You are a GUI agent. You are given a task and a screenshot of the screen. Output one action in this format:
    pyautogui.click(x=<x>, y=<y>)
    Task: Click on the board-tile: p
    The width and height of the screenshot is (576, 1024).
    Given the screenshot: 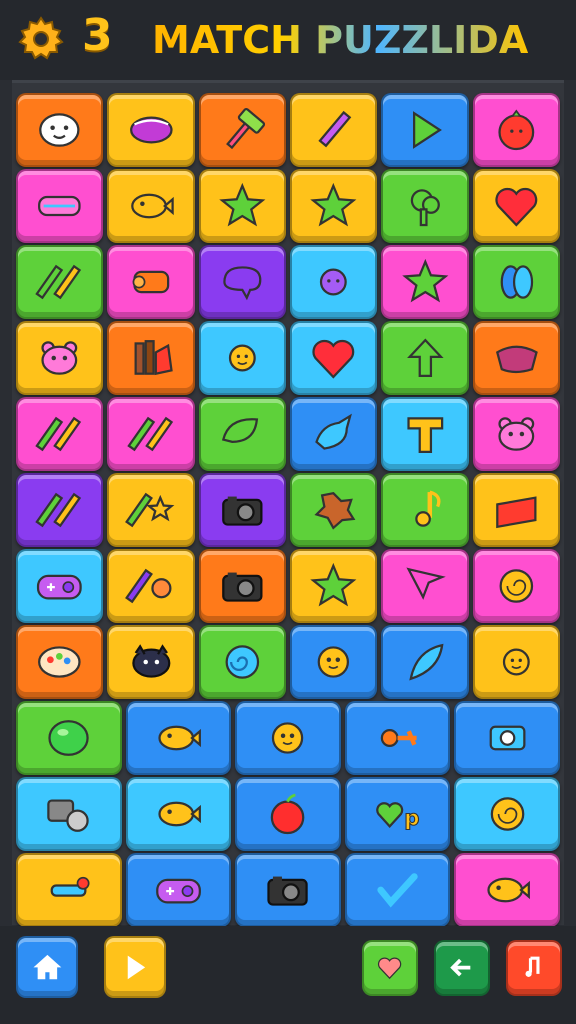 What is the action you would take?
    pyautogui.click(x=397, y=814)
    